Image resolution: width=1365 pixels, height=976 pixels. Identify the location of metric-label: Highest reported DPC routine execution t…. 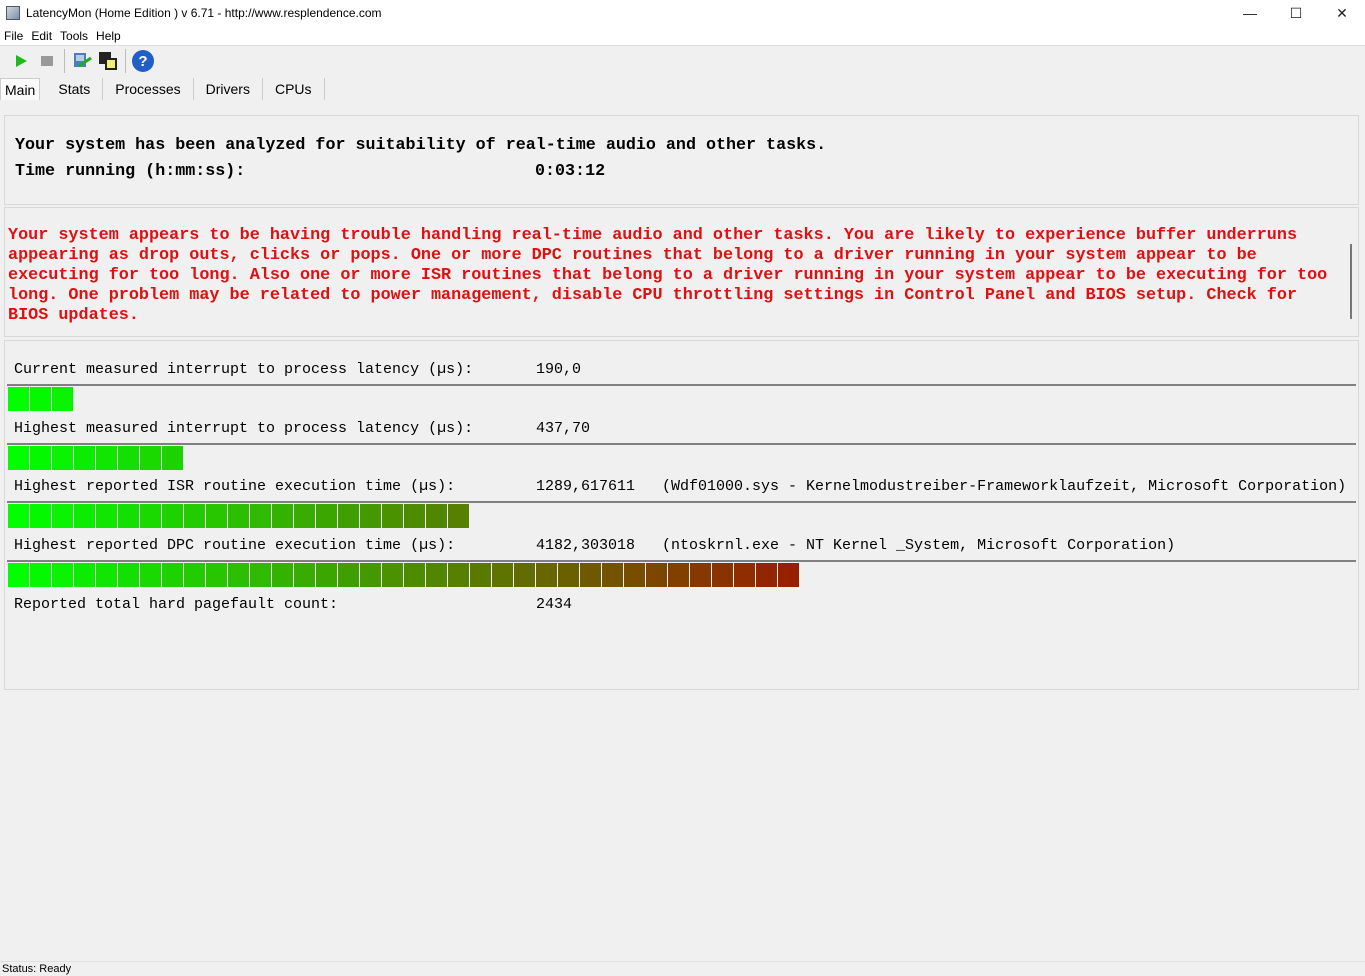
(235, 545).